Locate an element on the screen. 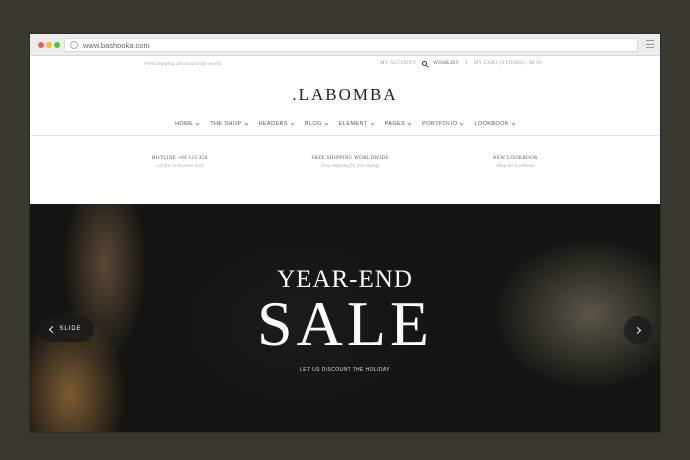 The width and height of the screenshot is (690, 460). minimize-window-button is located at coordinates (49, 45).